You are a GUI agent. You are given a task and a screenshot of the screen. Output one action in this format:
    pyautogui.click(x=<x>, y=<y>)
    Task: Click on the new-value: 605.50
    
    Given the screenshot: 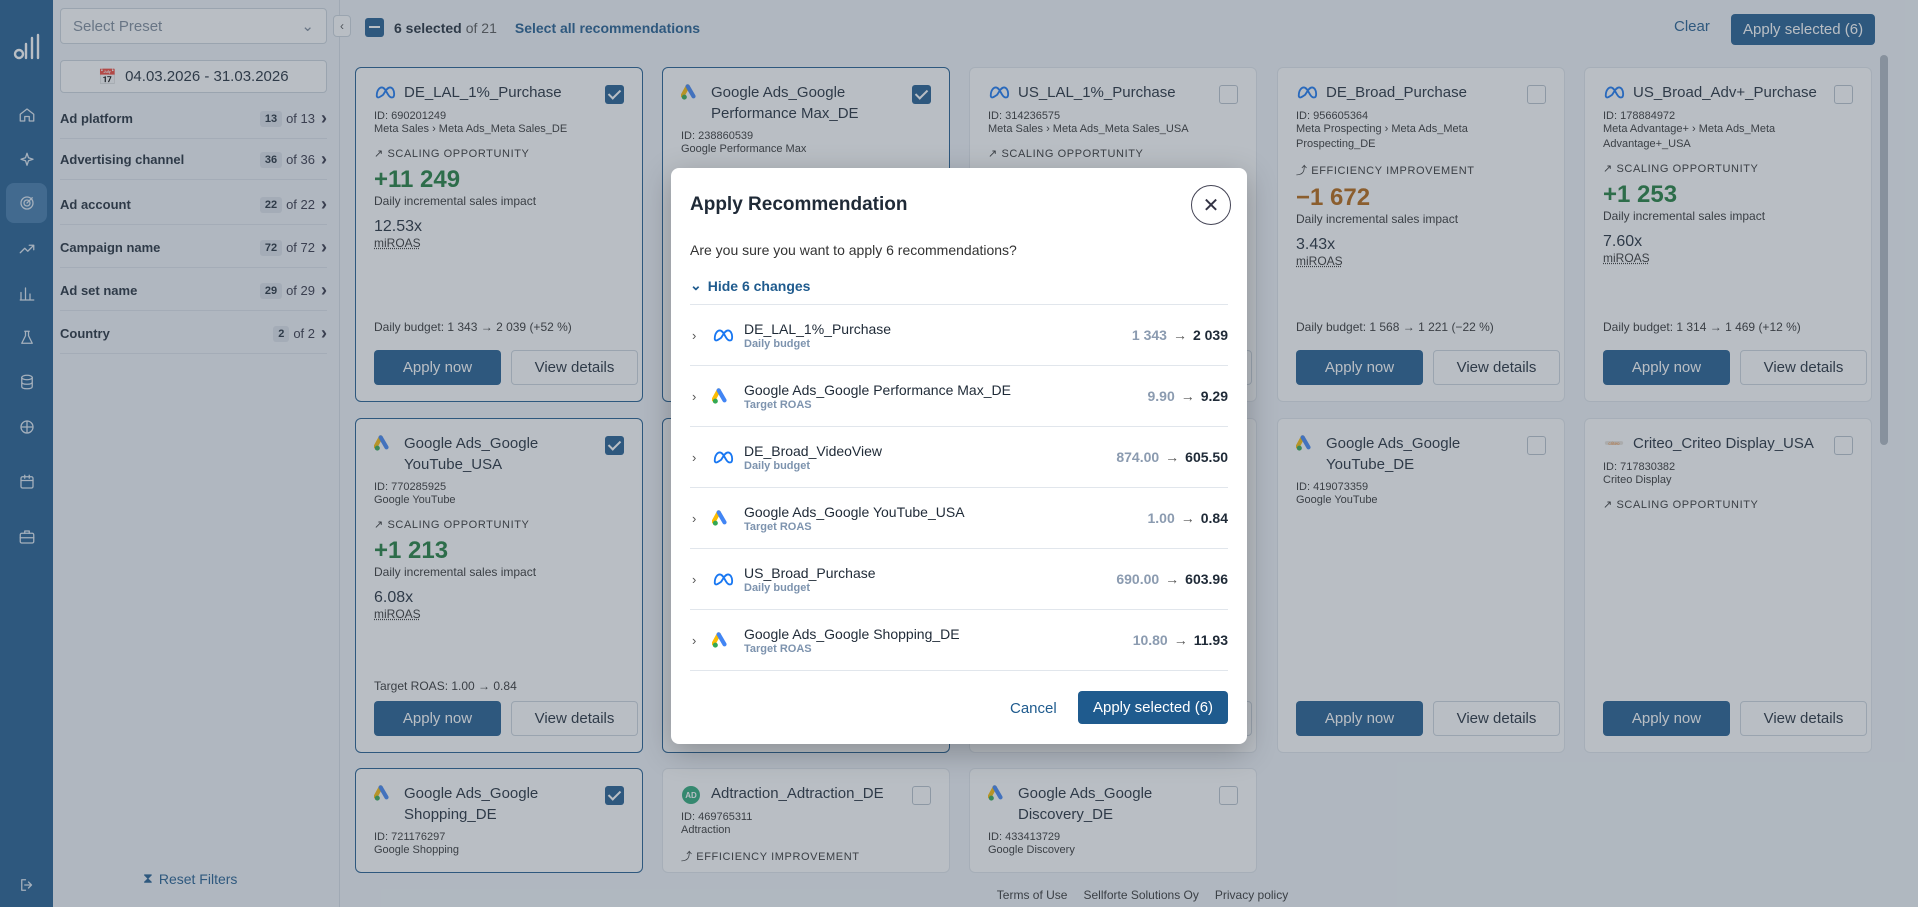 What is the action you would take?
    pyautogui.click(x=1206, y=457)
    